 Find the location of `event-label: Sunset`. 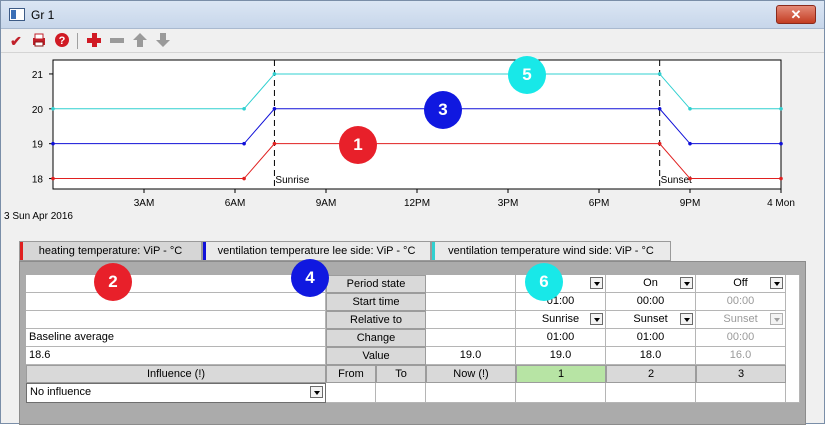

event-label: Sunset is located at coordinates (676, 180).